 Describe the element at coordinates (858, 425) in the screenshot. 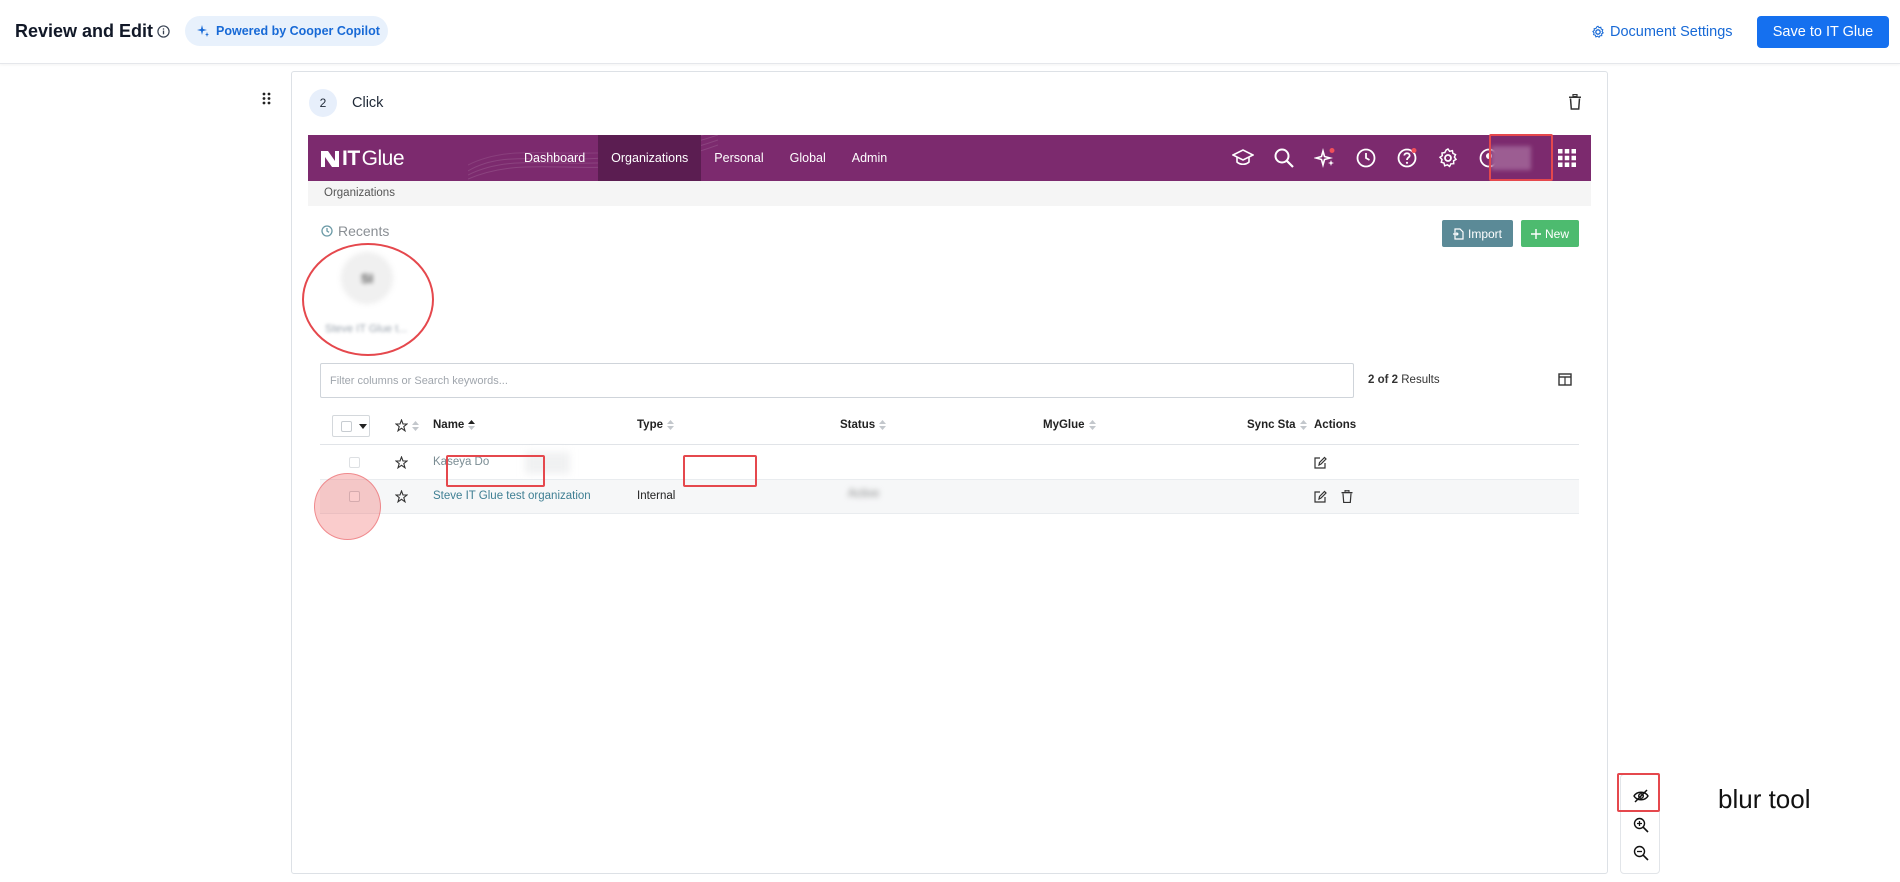

I see `column-status-label: Status` at that location.